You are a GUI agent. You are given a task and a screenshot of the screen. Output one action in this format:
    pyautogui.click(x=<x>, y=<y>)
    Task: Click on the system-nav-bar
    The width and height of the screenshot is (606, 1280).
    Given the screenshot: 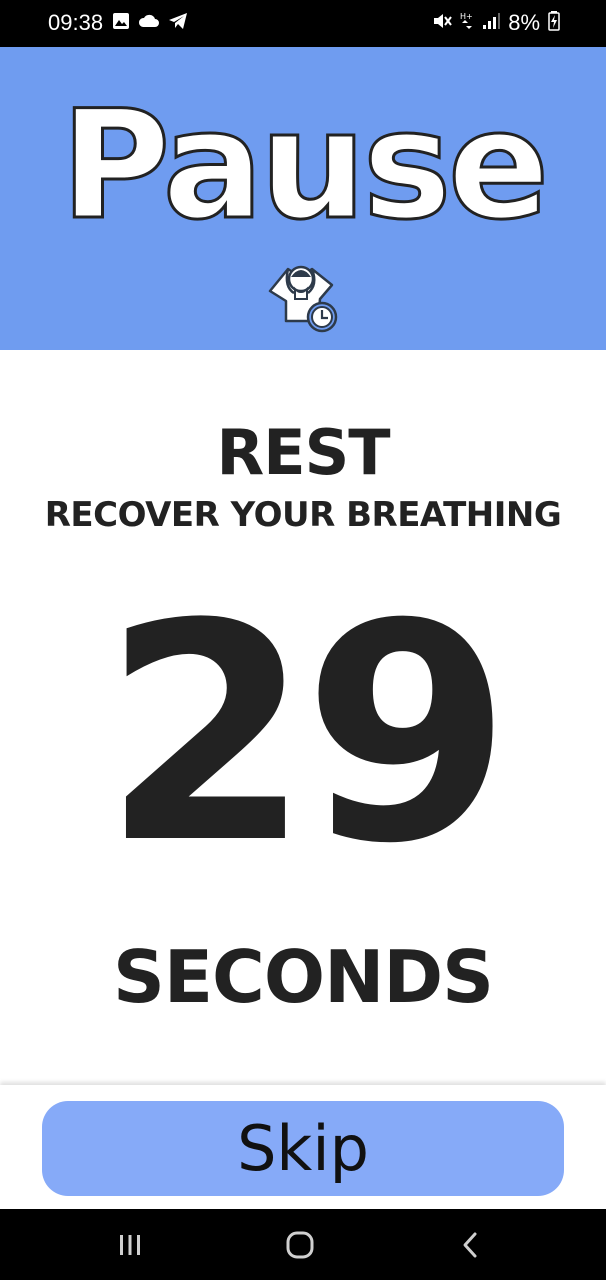 What is the action you would take?
    pyautogui.click(x=303, y=1244)
    